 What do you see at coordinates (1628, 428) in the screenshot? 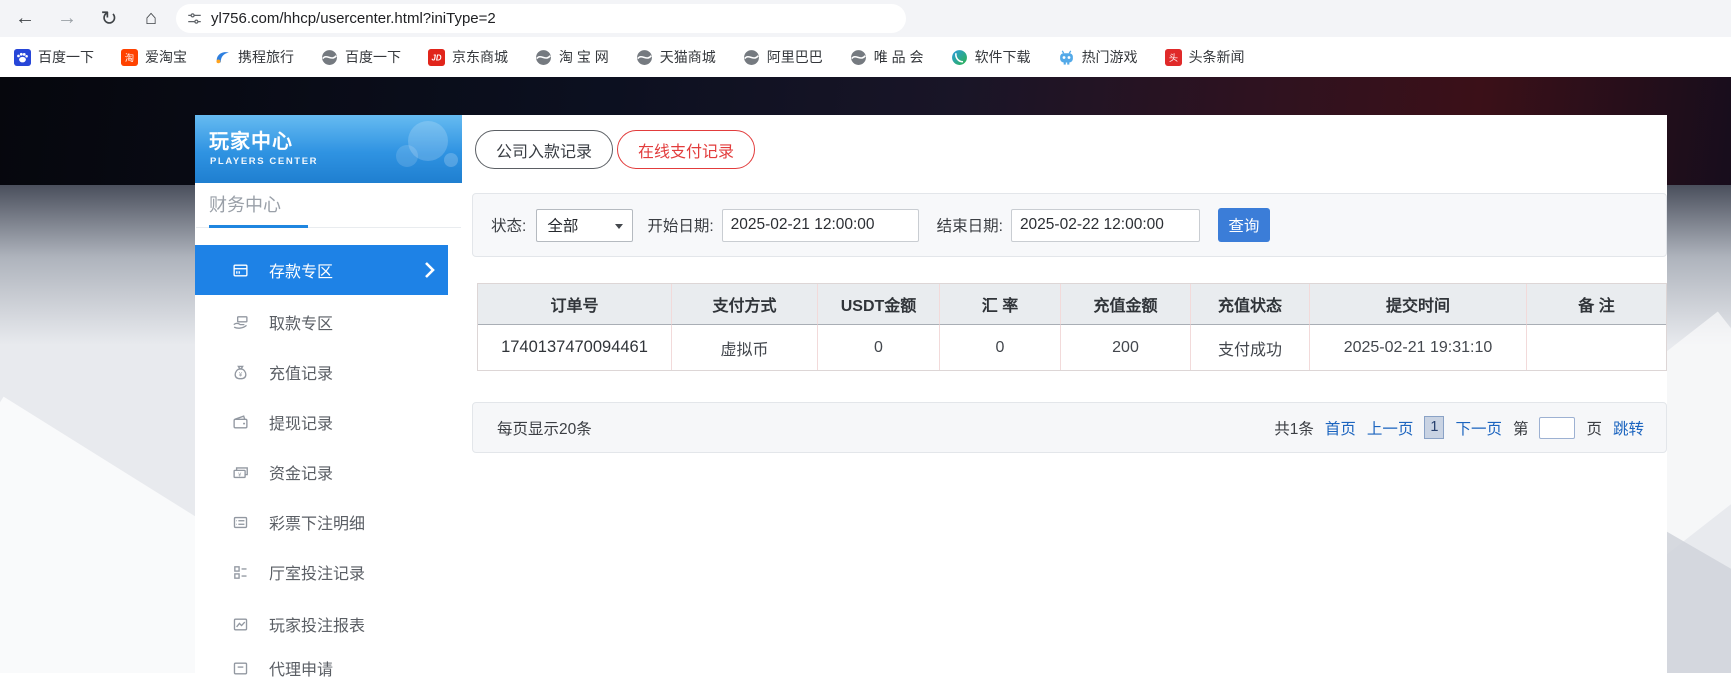
I see `jump-action-link: 跳转` at bounding box center [1628, 428].